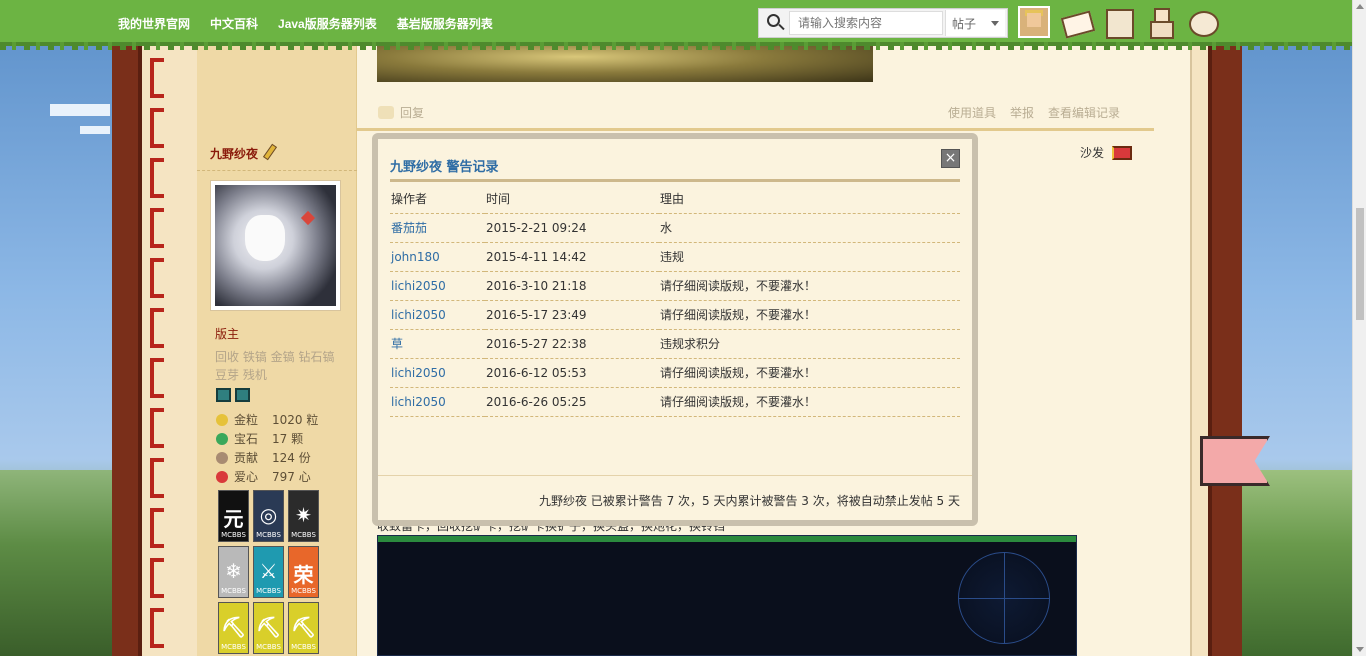 Image resolution: width=1366 pixels, height=656 pixels. I want to click on table-row: 番茄茄 2015-2-21 09:24 水, so click(675, 228).